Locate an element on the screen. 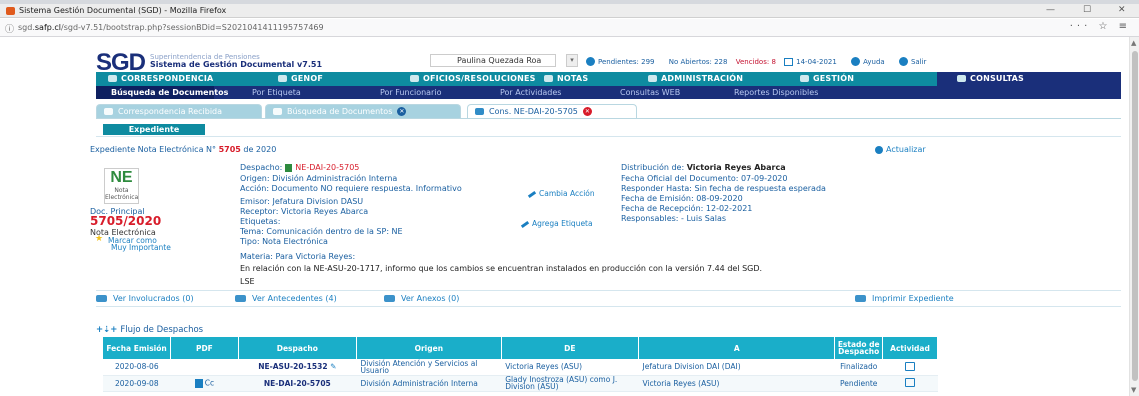 The height and width of the screenshot is (396, 1139). marcar-importante-link-line2: Muy Importante is located at coordinates (141, 247).